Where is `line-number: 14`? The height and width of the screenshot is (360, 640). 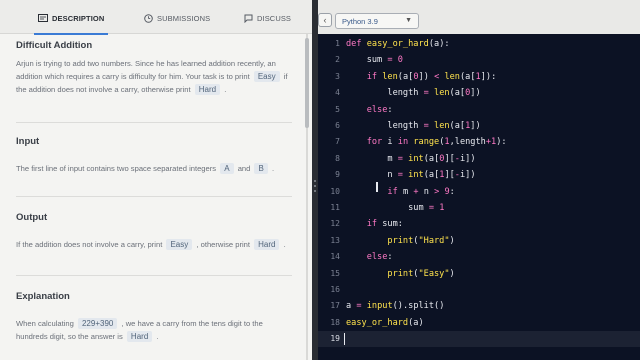 line-number: 14 is located at coordinates (335, 257).